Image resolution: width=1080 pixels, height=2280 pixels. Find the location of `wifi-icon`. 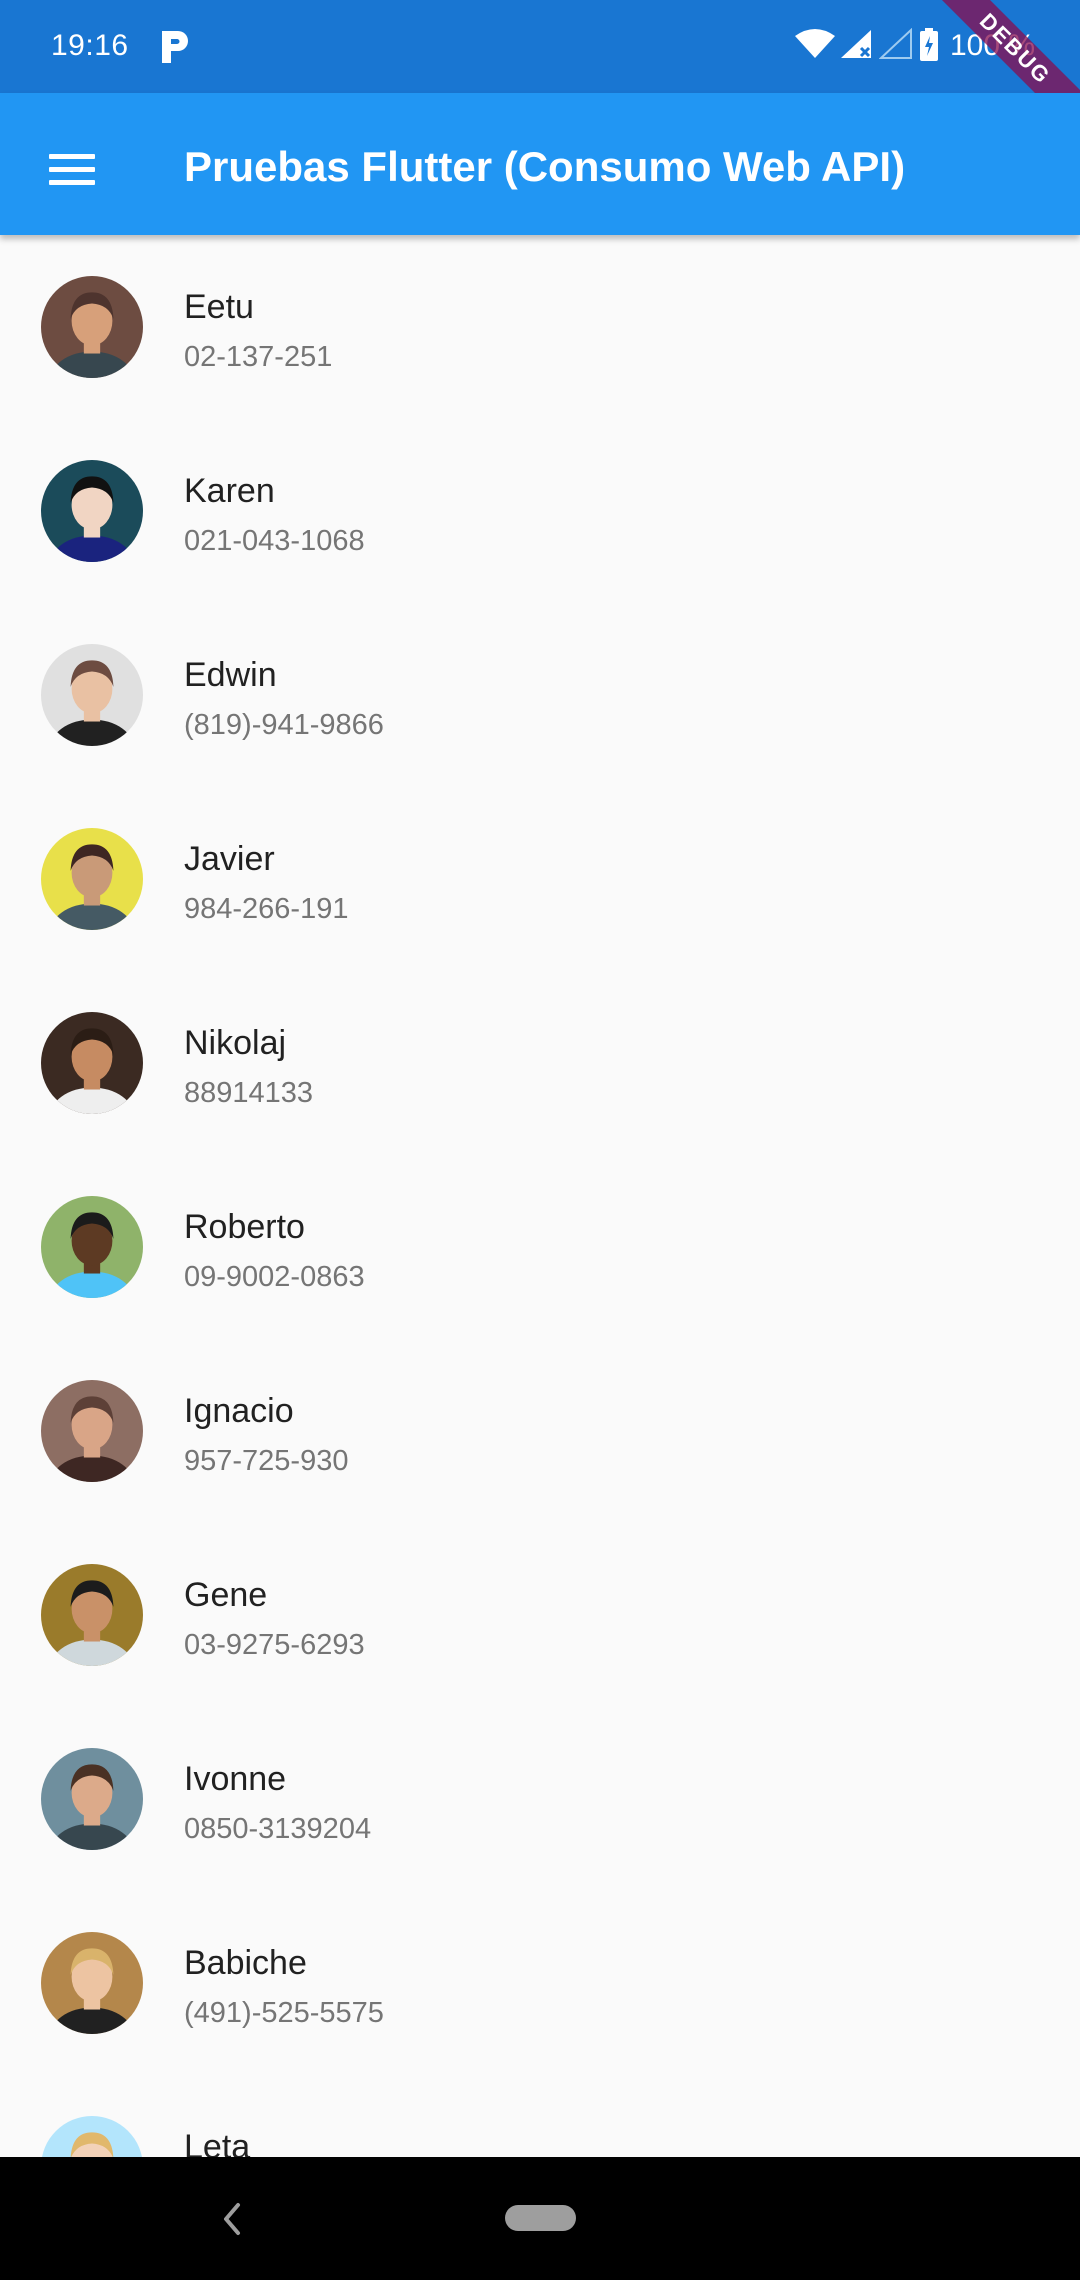

wifi-icon is located at coordinates (815, 43).